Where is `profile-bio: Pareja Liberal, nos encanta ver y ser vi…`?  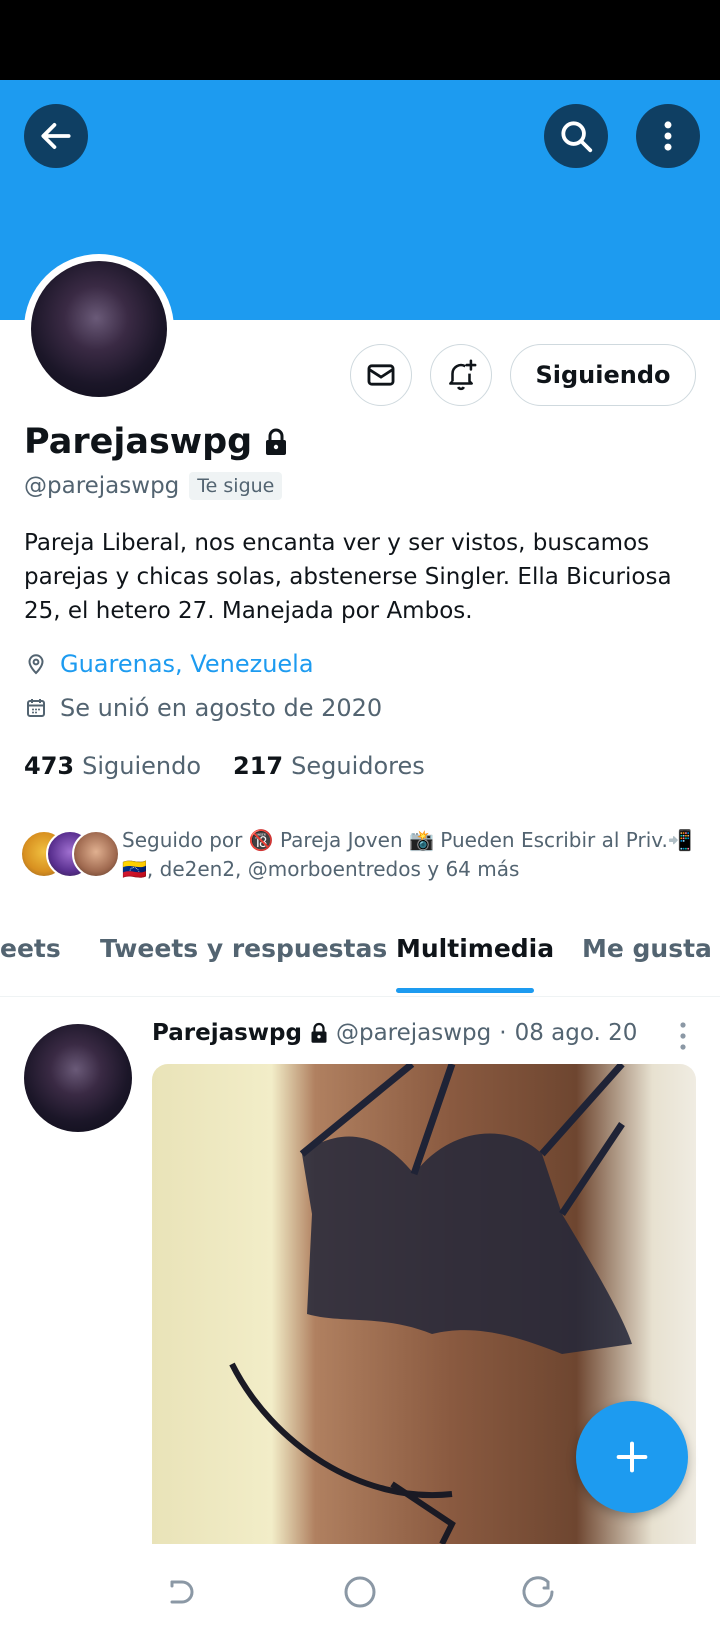
profile-bio: Pareja Liberal, nos encanta ver y ser vi… is located at coordinates (348, 577).